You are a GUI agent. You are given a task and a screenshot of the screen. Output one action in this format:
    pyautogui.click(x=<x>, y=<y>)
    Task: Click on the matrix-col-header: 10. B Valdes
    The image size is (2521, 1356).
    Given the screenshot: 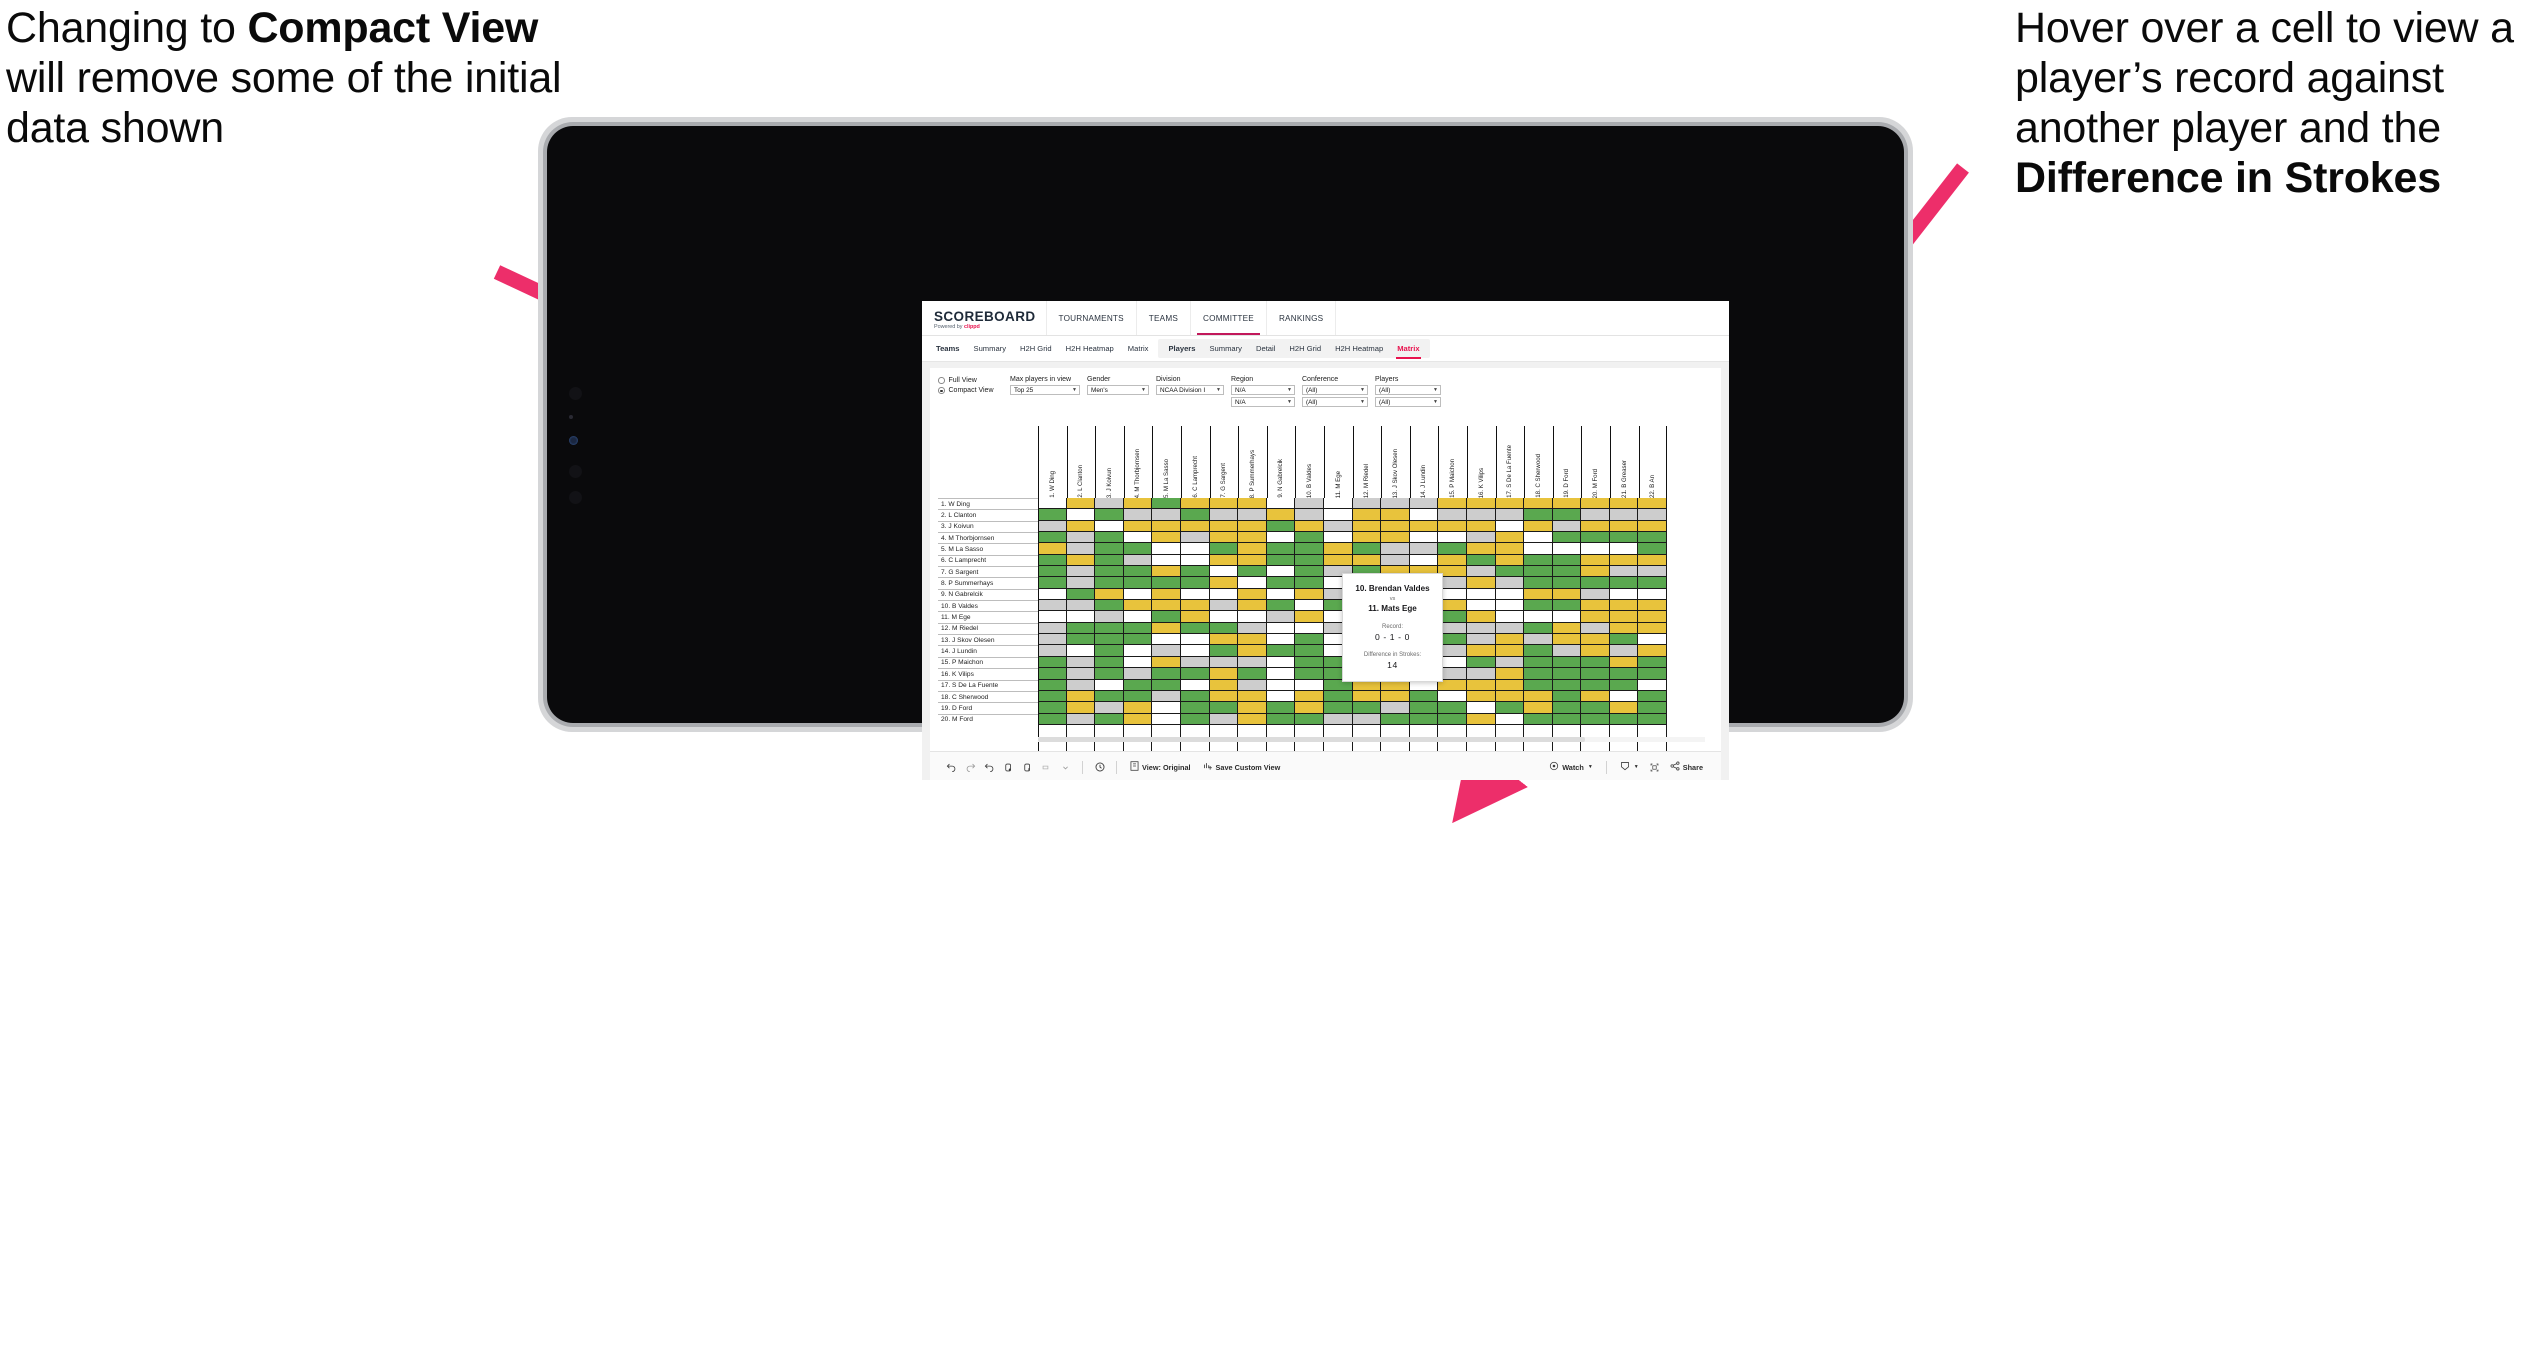 What is the action you would take?
    pyautogui.click(x=1309, y=462)
    